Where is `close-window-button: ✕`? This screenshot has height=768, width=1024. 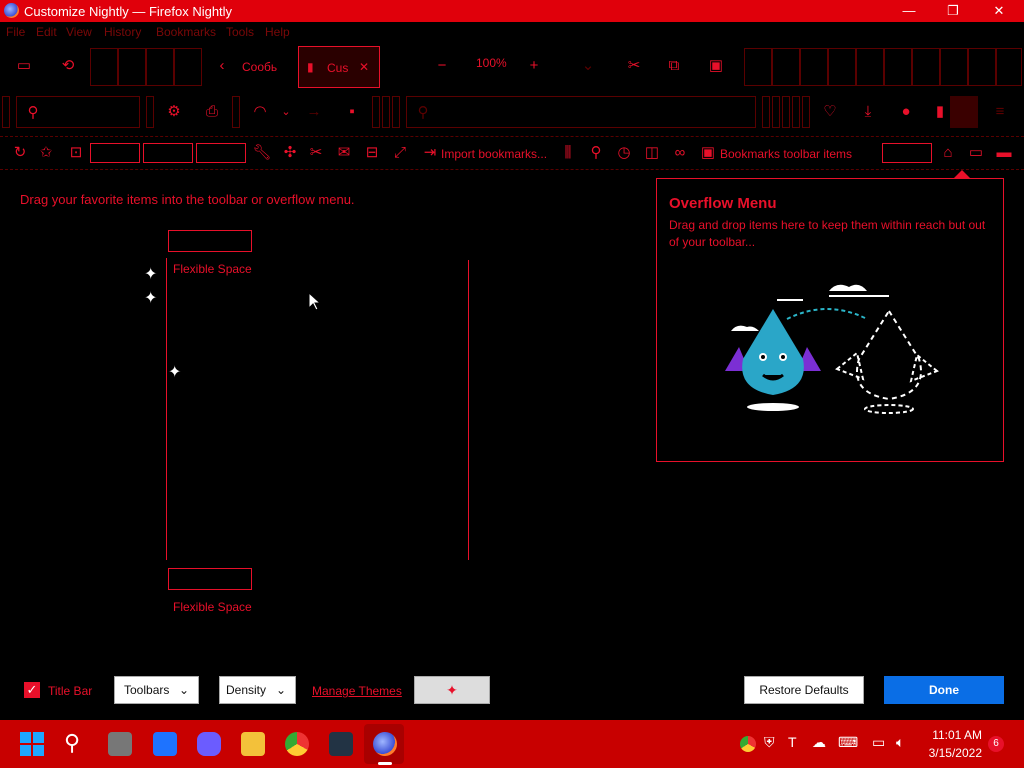 close-window-button: ✕ is located at coordinates (999, 11).